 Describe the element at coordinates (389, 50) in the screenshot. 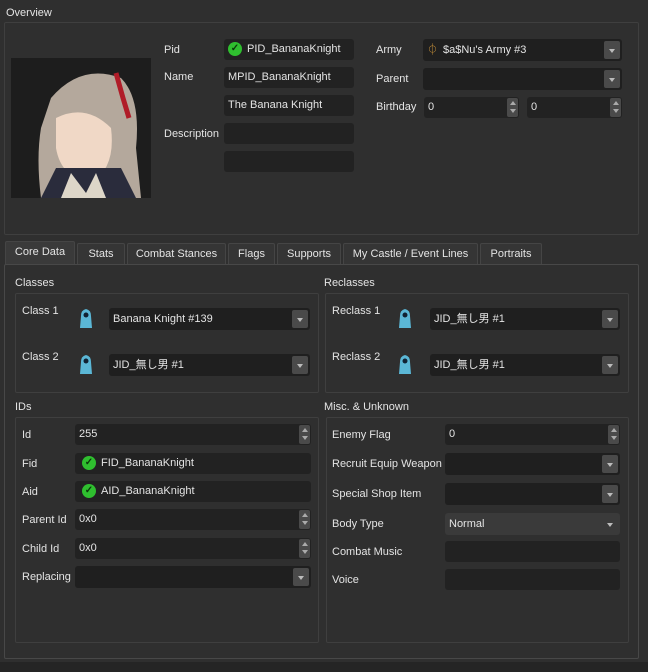

I see `army-label: Army` at that location.